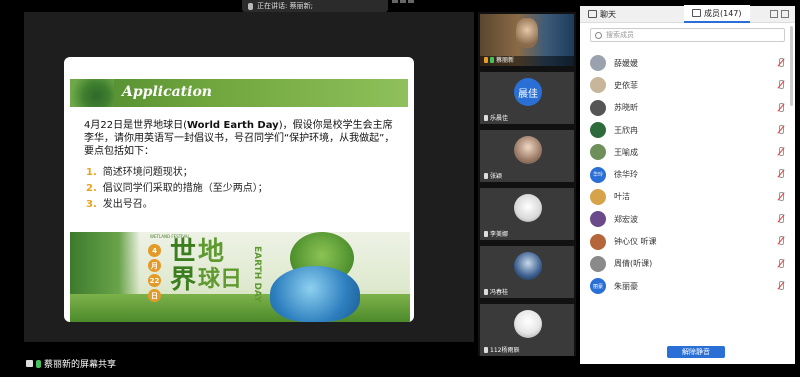 This screenshot has width=800, height=377. What do you see at coordinates (690, 85) in the screenshot?
I see `member-row: 史依菲` at bounding box center [690, 85].